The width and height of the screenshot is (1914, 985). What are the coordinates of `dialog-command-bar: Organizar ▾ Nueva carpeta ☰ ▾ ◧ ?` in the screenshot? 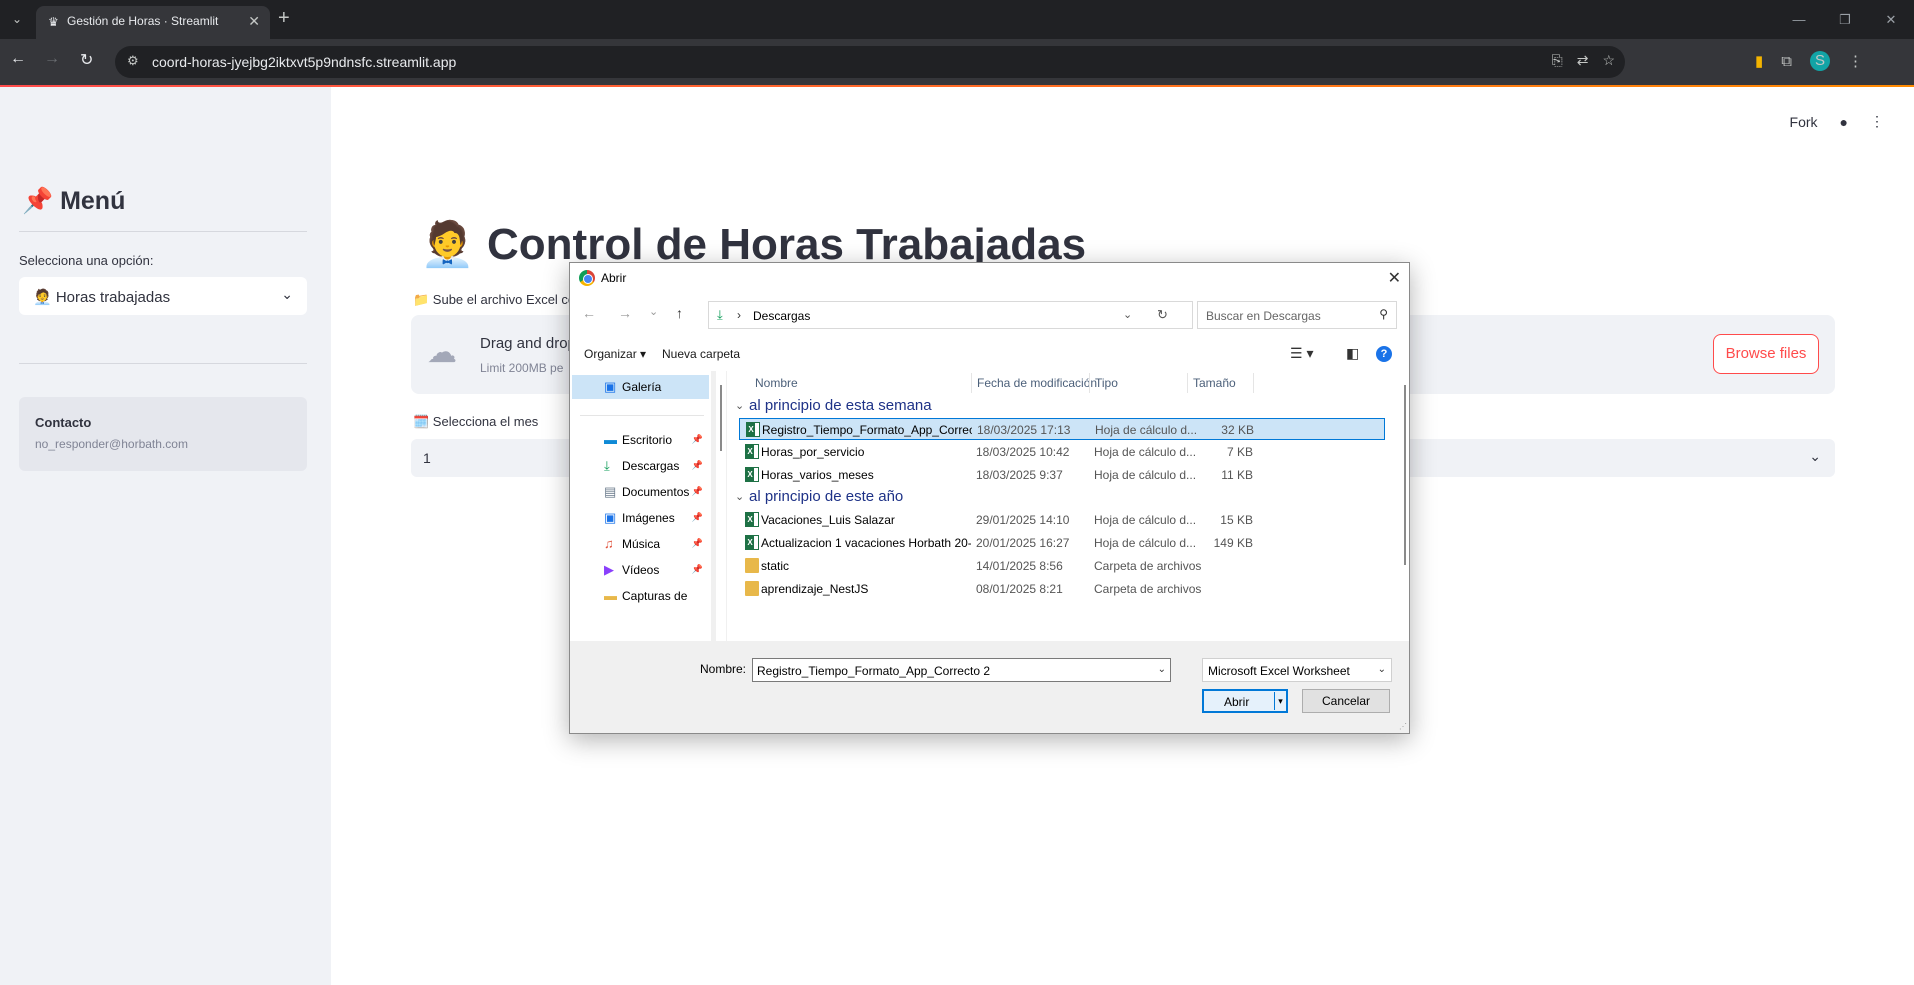 It's located at (989, 354).